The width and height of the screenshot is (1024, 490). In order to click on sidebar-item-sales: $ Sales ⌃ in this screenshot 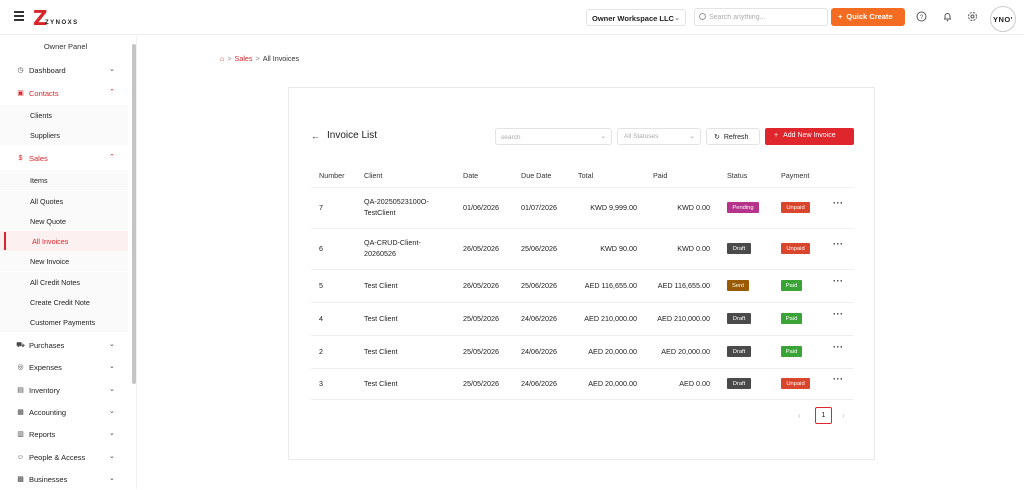, I will do `click(64, 158)`.